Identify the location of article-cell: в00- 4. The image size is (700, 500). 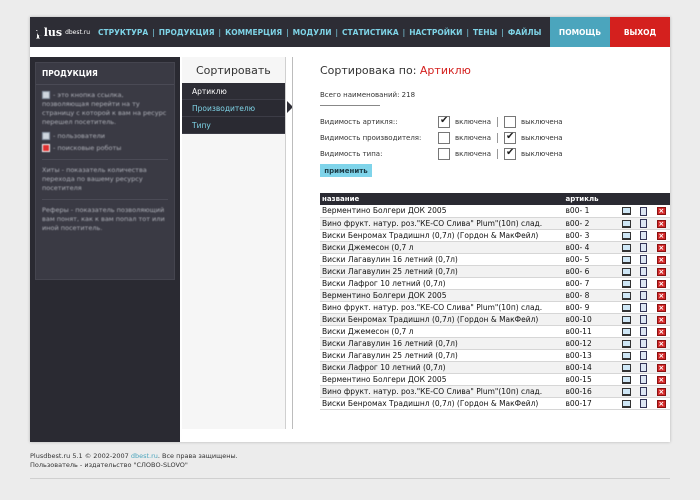
(590, 247).